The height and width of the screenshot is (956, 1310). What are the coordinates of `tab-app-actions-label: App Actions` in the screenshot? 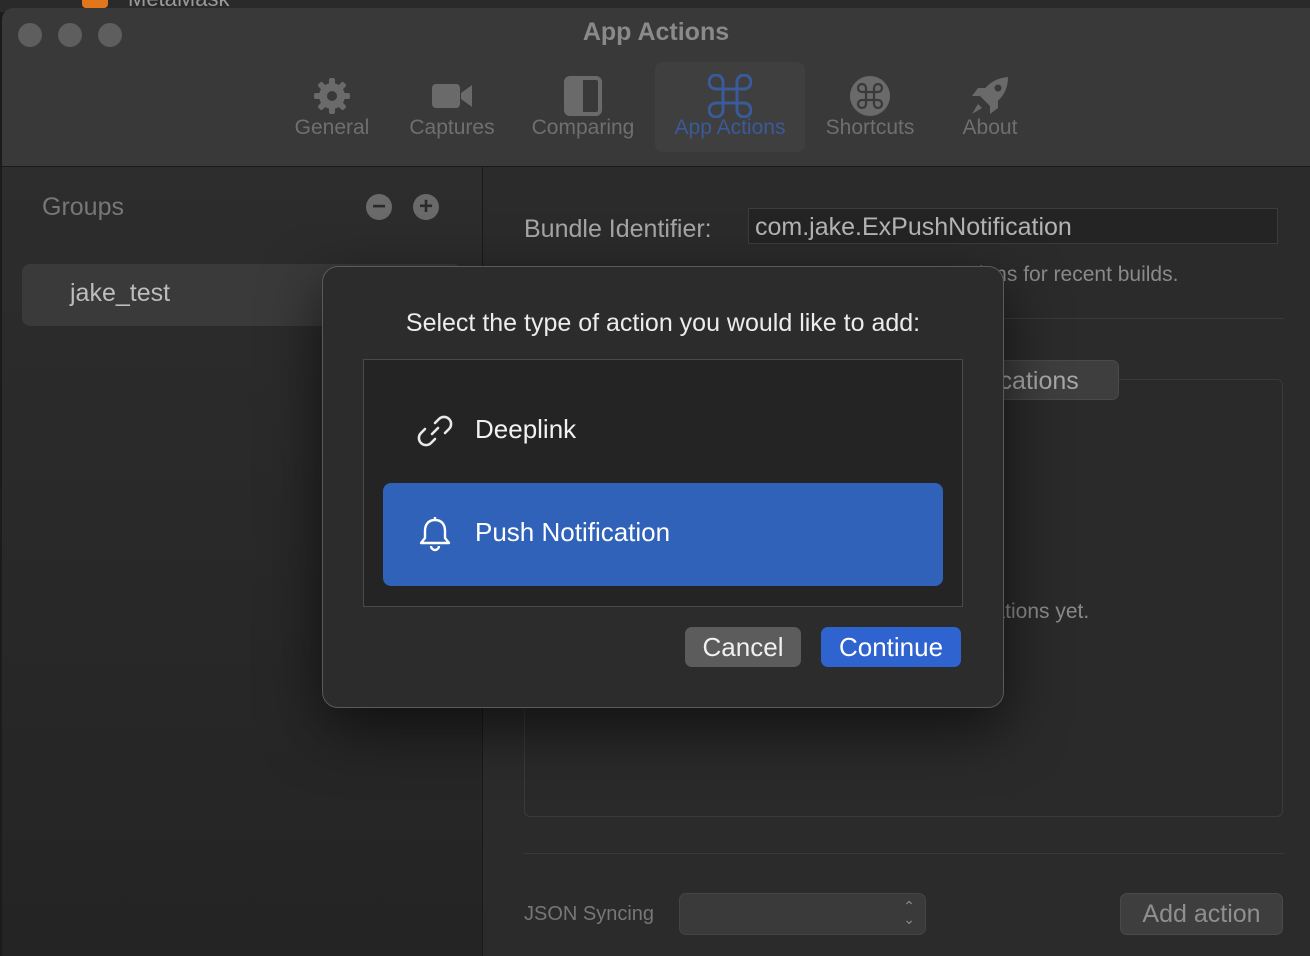 It's located at (730, 127).